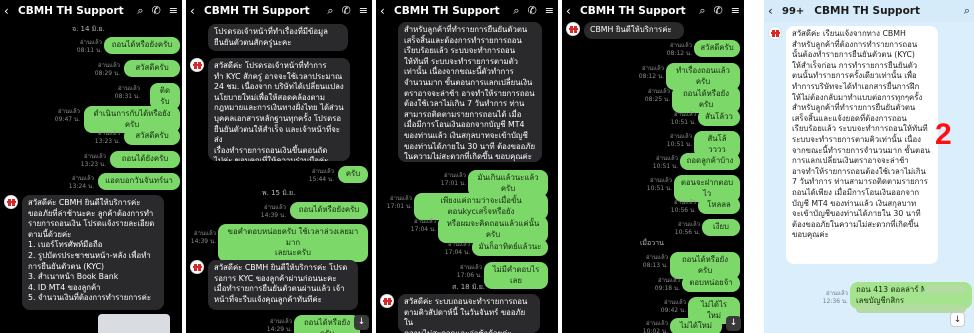  What do you see at coordinates (696, 325) in the screenshot?
I see `outgoing-message: ไม่ได้ใหม่` at bounding box center [696, 325].